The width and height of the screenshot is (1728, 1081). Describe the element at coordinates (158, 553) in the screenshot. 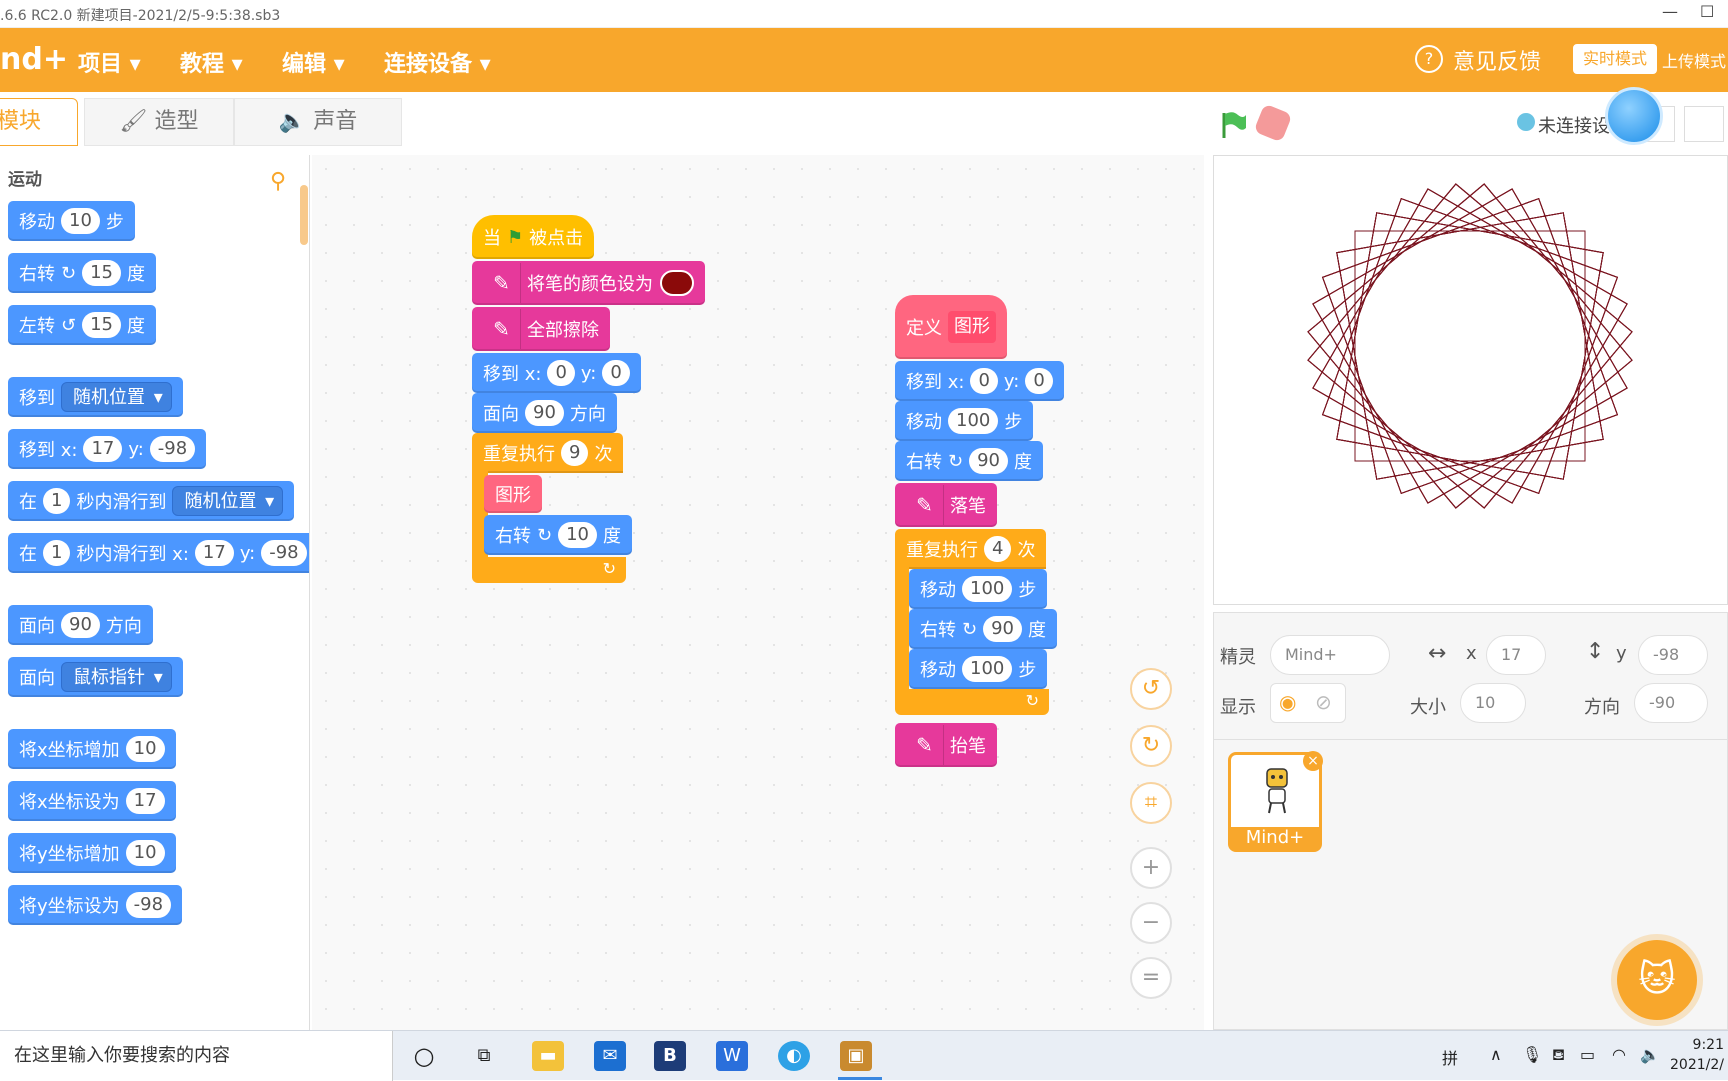

I see `block-glide-xy: 在 1 秒内滑行到 x: 17 y: -98` at that location.